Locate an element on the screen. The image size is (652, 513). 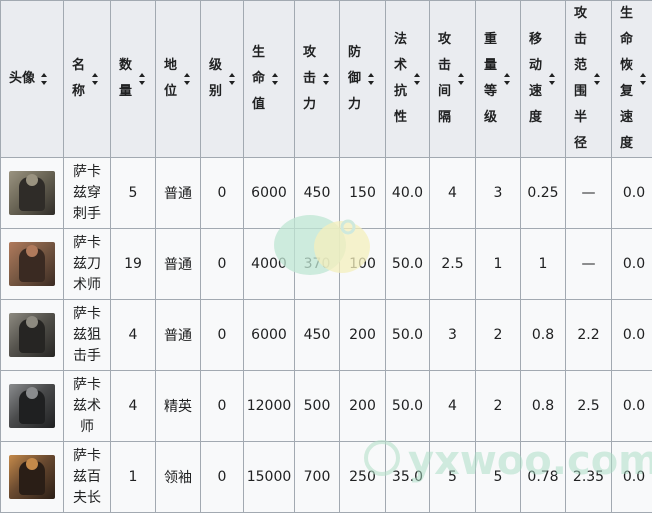
sarkaz-bladeweaver-portrait-icon is located at coordinates (32, 264).